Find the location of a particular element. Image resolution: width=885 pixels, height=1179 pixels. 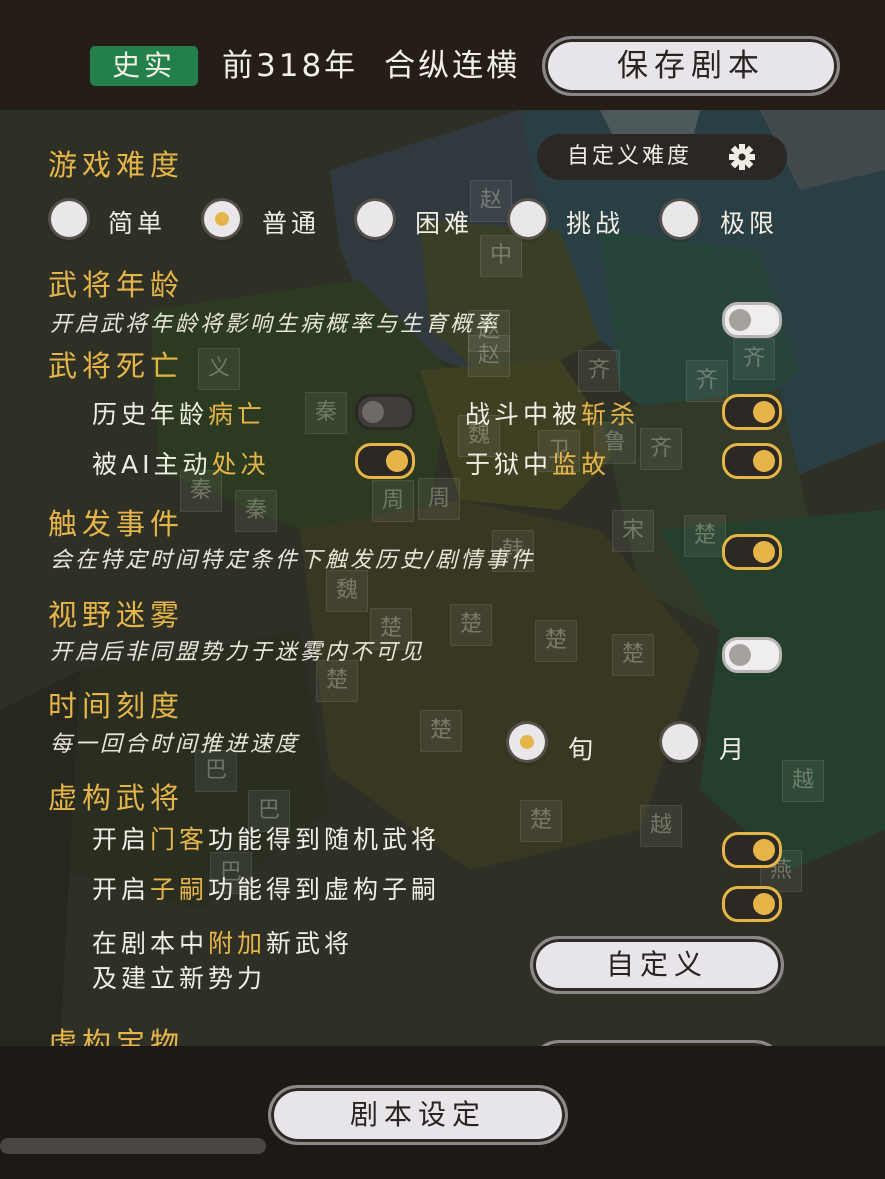

difficulty-radio-normal is located at coordinates (222, 219).